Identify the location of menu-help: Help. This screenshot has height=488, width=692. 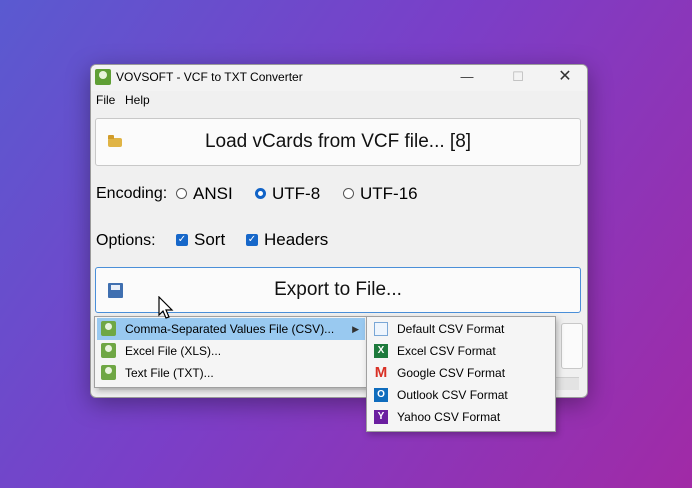
(137, 100).